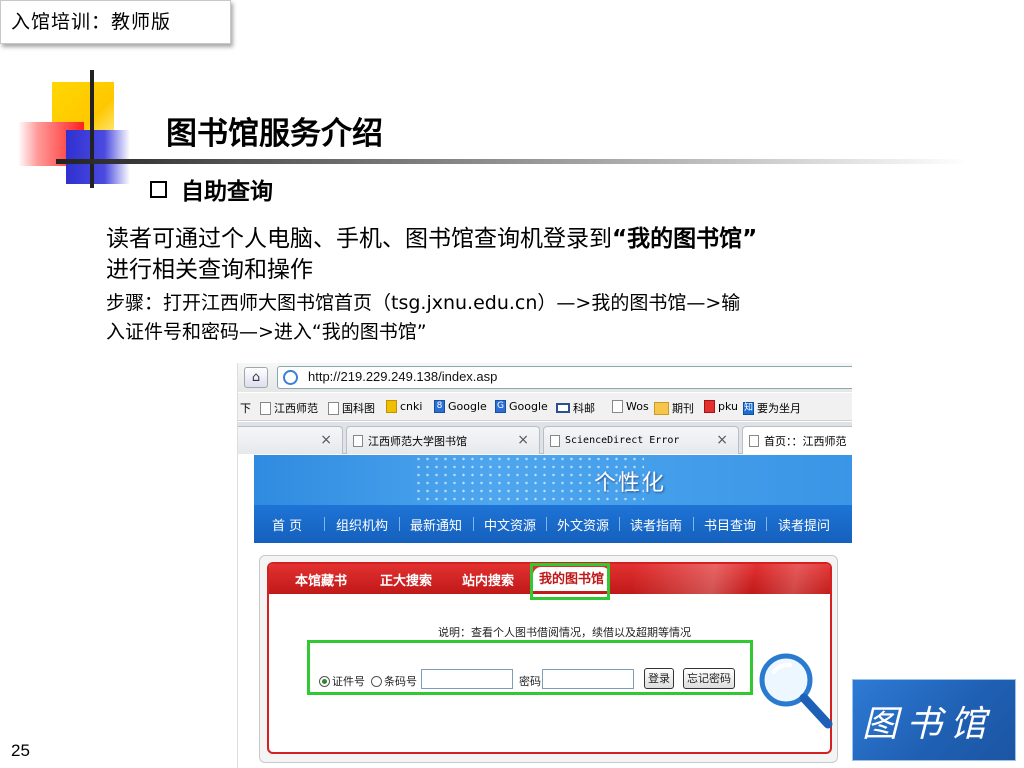 This screenshot has height=768, width=1024. I want to click on square-bullet-icon, so click(158, 189).